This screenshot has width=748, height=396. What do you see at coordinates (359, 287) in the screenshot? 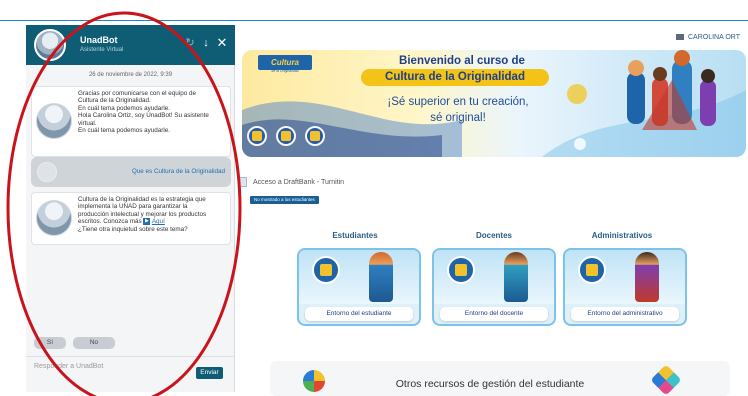
I see `student-environment-card: Entorno del estudiante` at bounding box center [359, 287].